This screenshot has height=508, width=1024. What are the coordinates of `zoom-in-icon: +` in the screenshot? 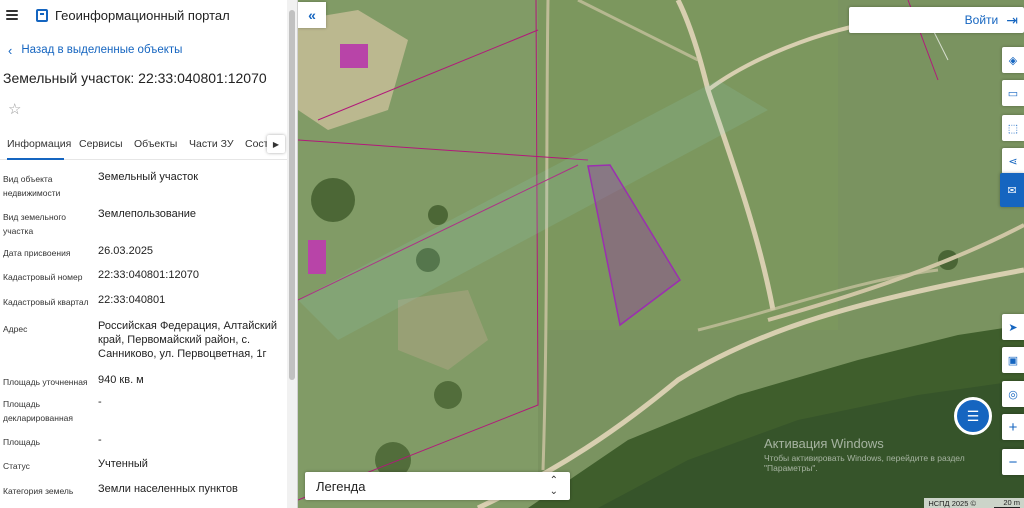 It's located at (1013, 427).